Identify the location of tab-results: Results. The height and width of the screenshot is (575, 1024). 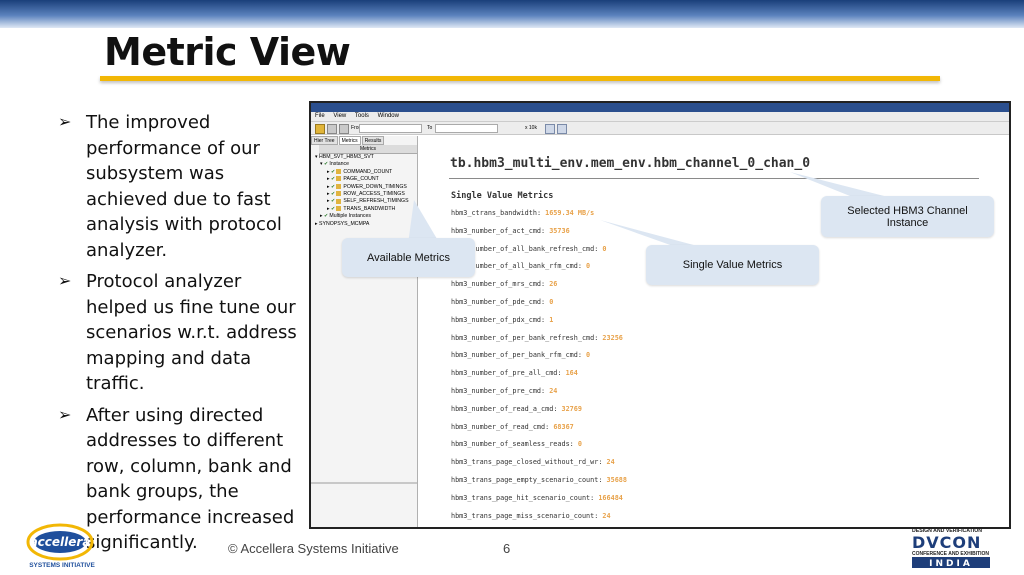
(373, 140).